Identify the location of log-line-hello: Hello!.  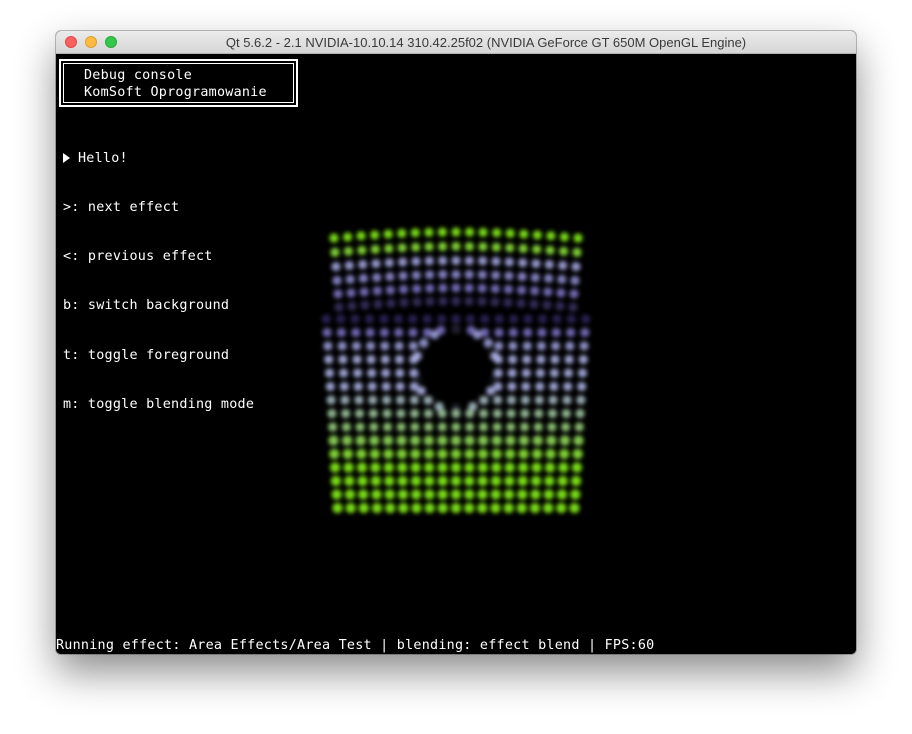
(158, 159).